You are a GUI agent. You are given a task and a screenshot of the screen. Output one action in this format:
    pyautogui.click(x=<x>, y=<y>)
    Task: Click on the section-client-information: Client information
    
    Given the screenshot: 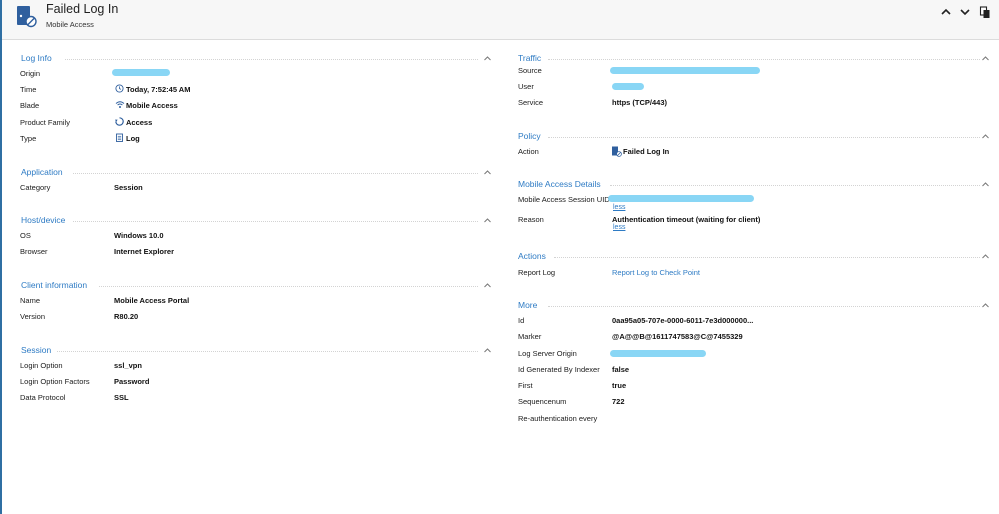 What is the action you would take?
    pyautogui.click(x=257, y=286)
    